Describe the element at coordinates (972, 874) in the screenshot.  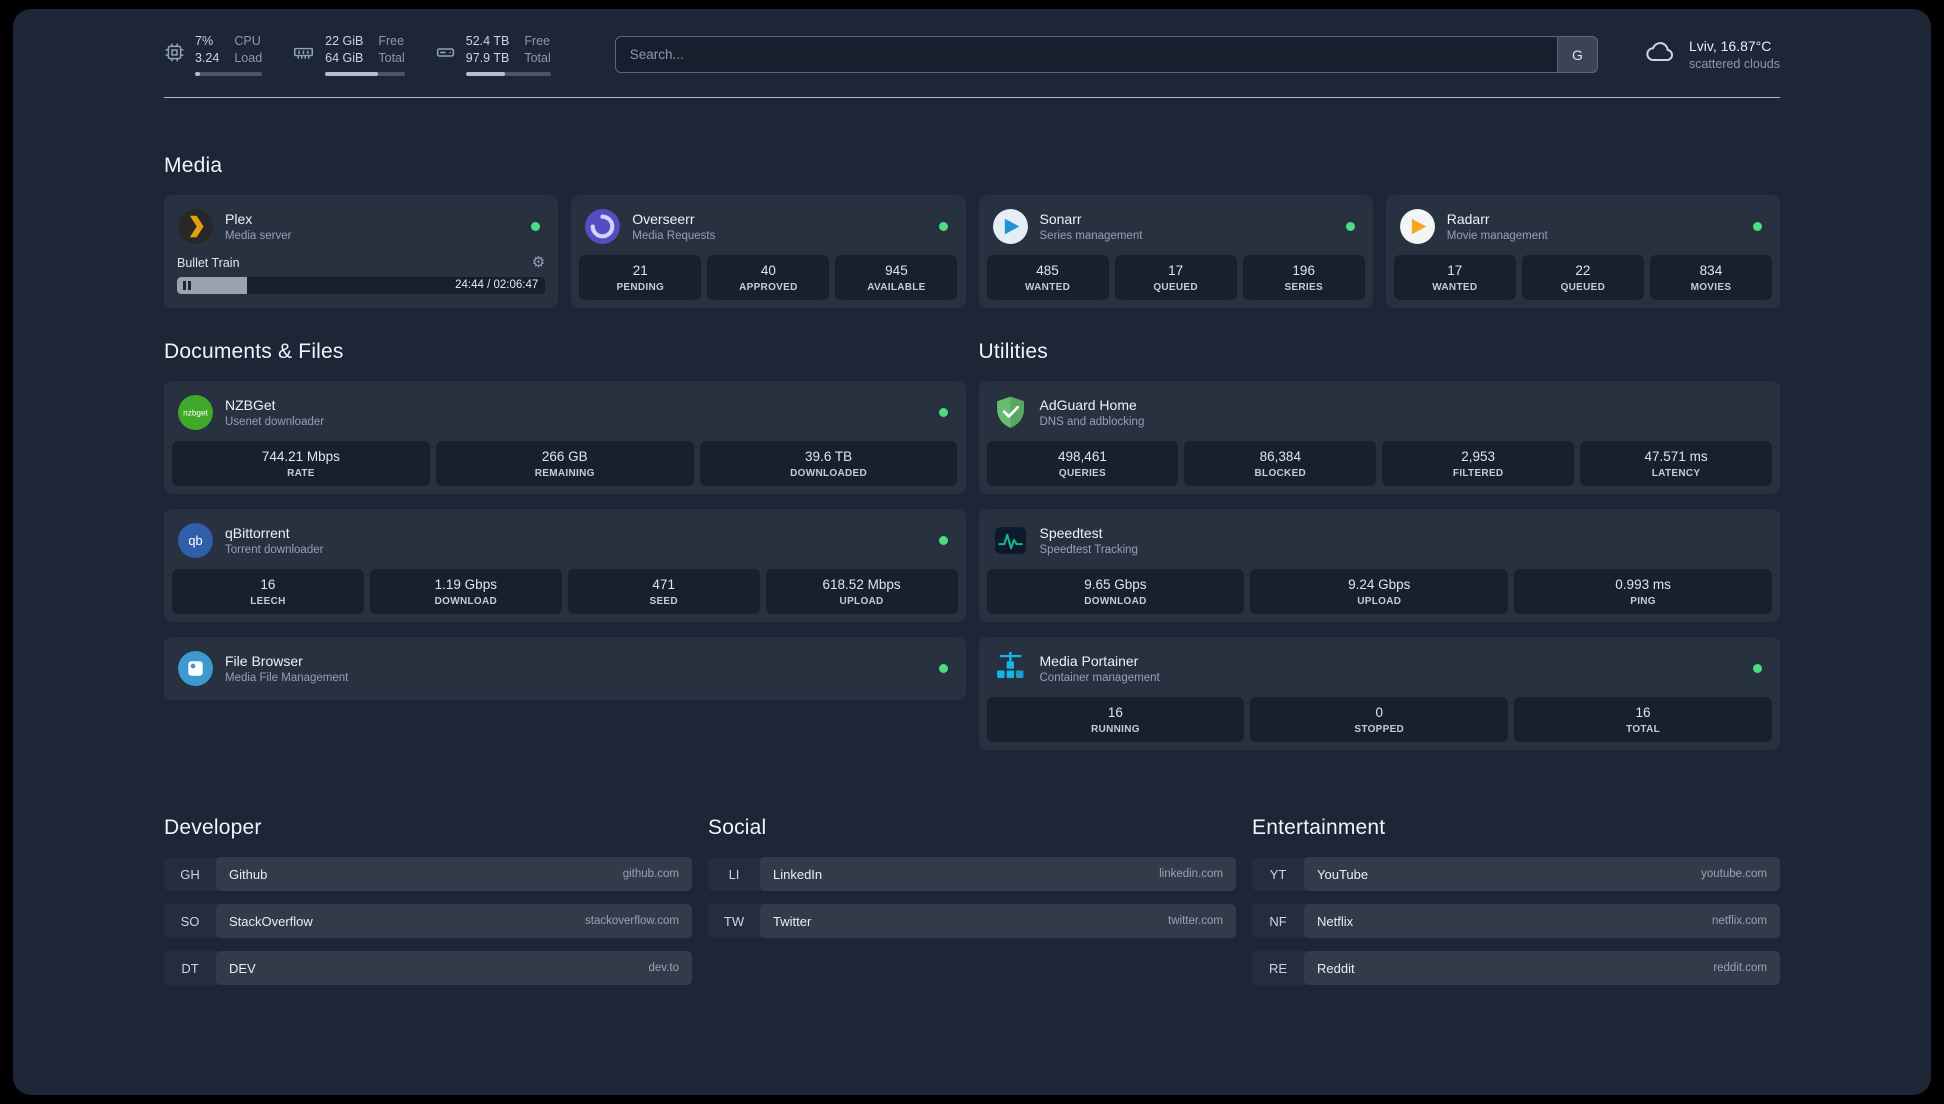
I see `bookmark-linkedin: LI LinkedIn linkedin.com` at that location.